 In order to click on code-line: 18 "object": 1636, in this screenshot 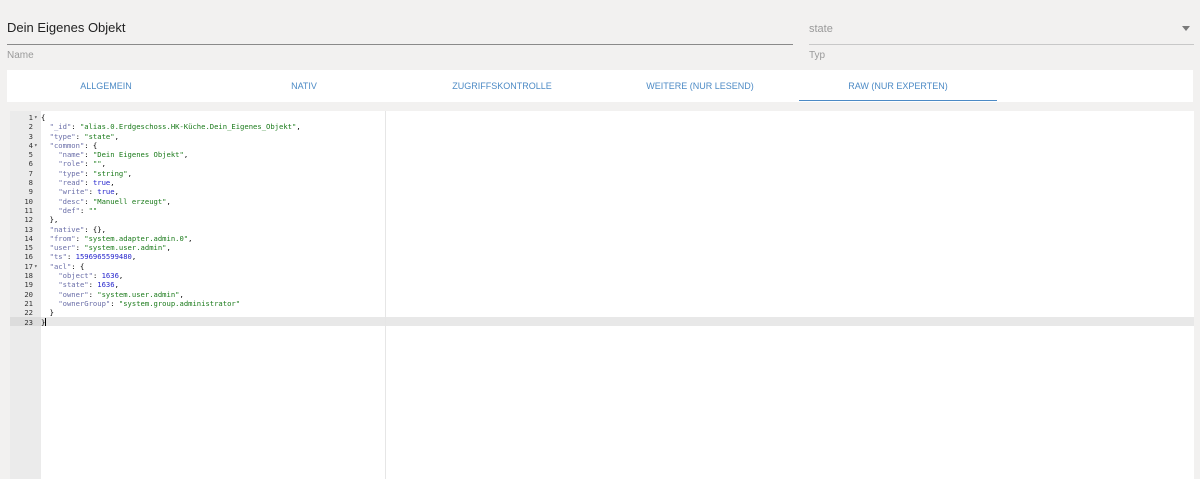, I will do `click(155, 275)`.